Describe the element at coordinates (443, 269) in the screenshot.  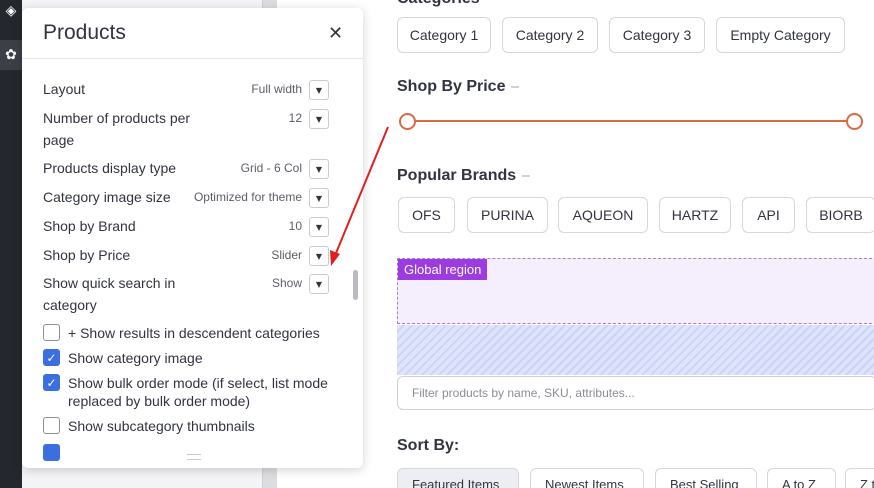
I see `global-region-label: Global region` at that location.